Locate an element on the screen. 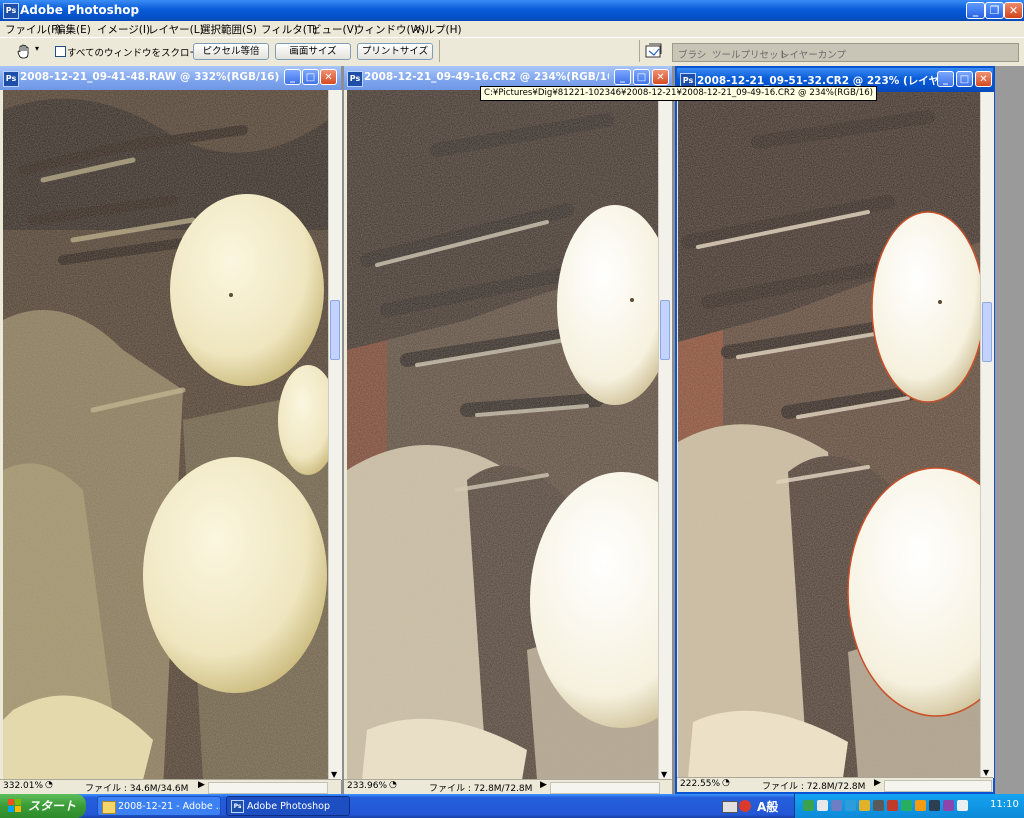 The width and height of the screenshot is (1024, 818). app-title-bar: Ps Adobe Photoshop _ ❐ ✕ is located at coordinates (512, 10).